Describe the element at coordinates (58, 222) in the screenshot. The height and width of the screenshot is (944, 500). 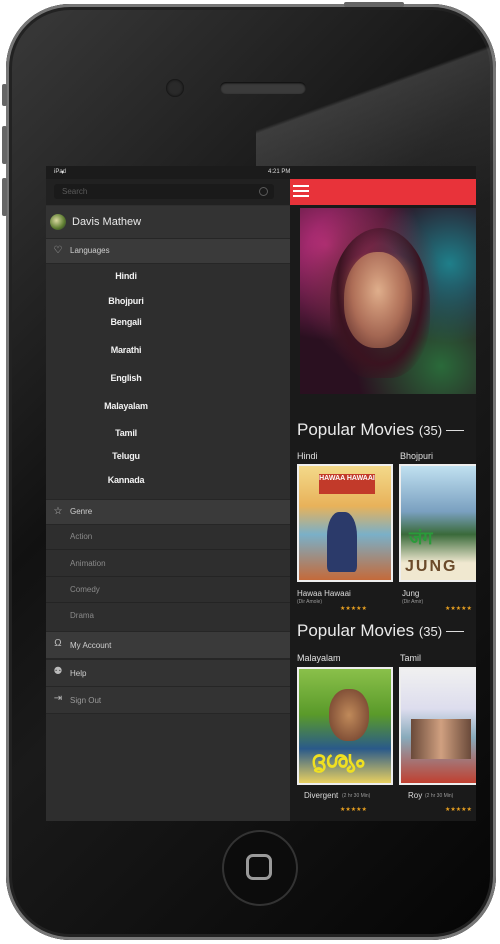
I see `avatar` at that location.